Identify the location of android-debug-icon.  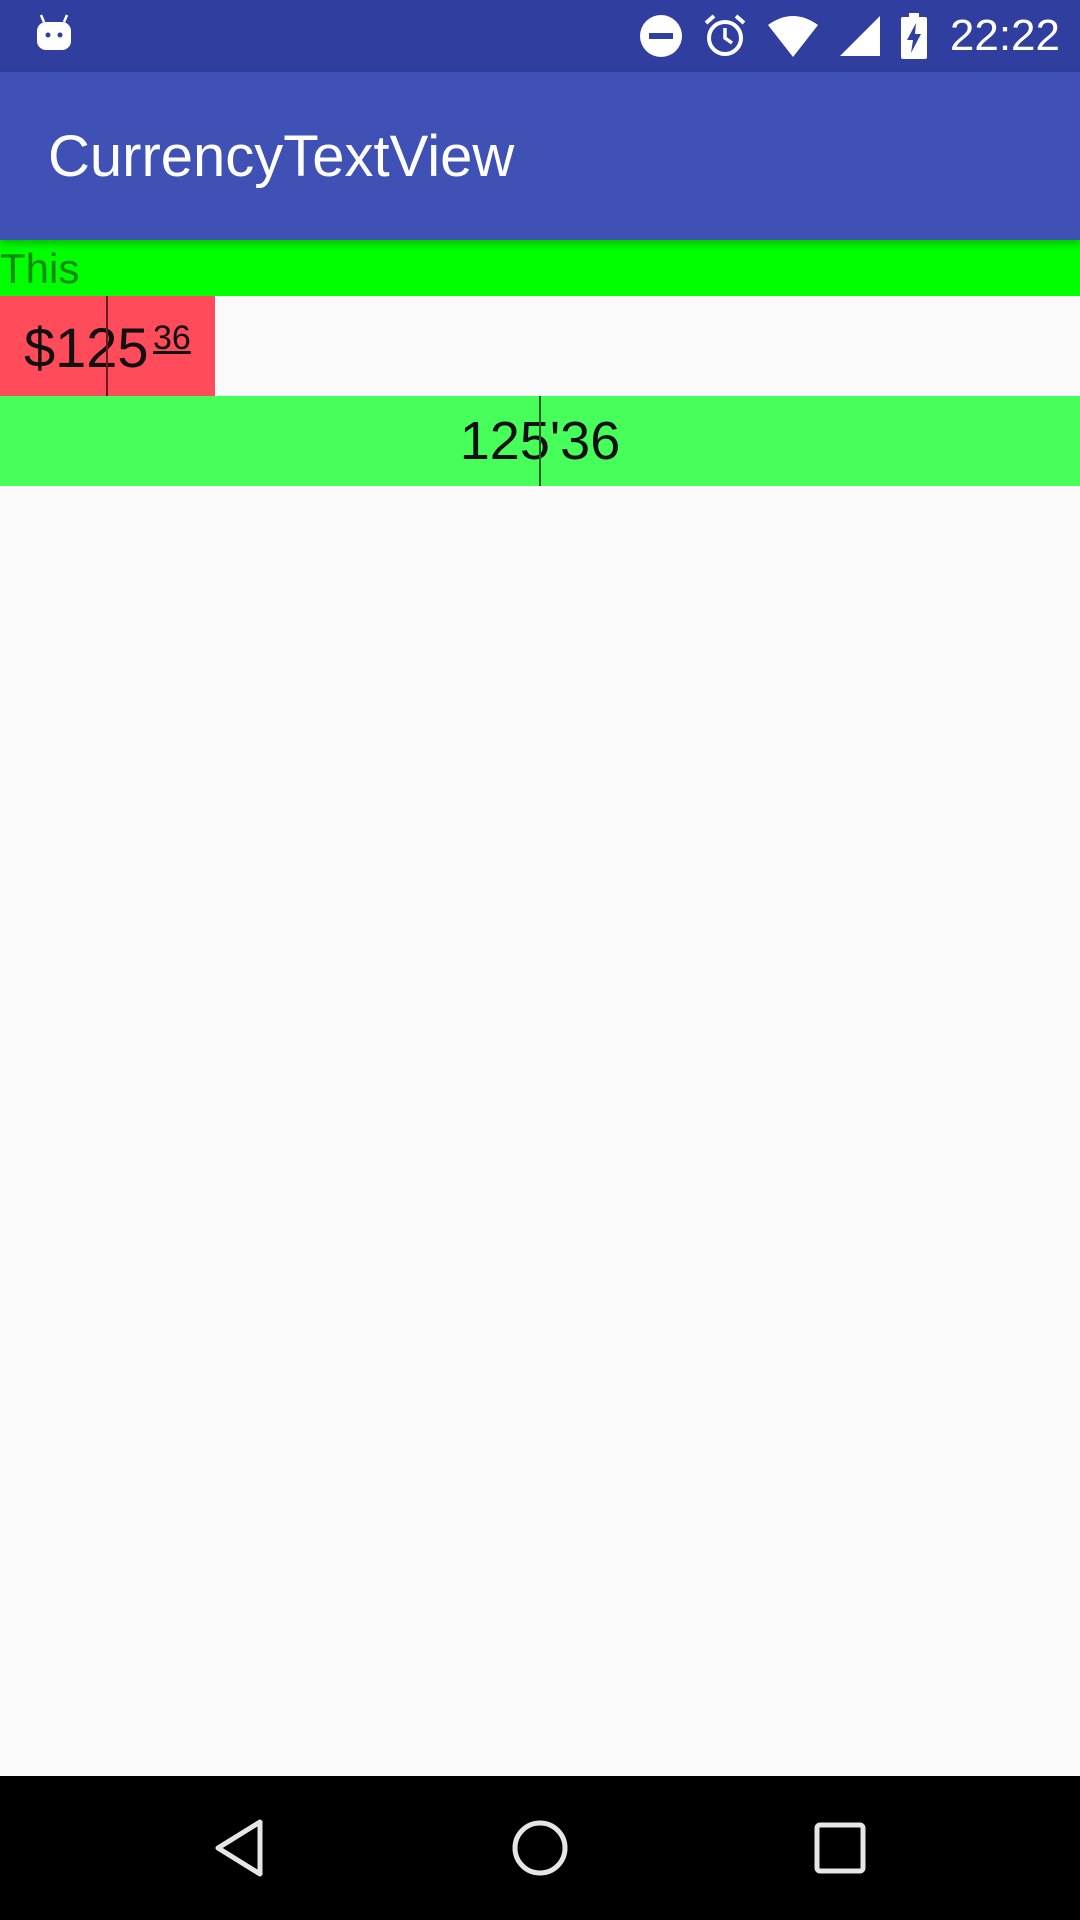
(54, 32).